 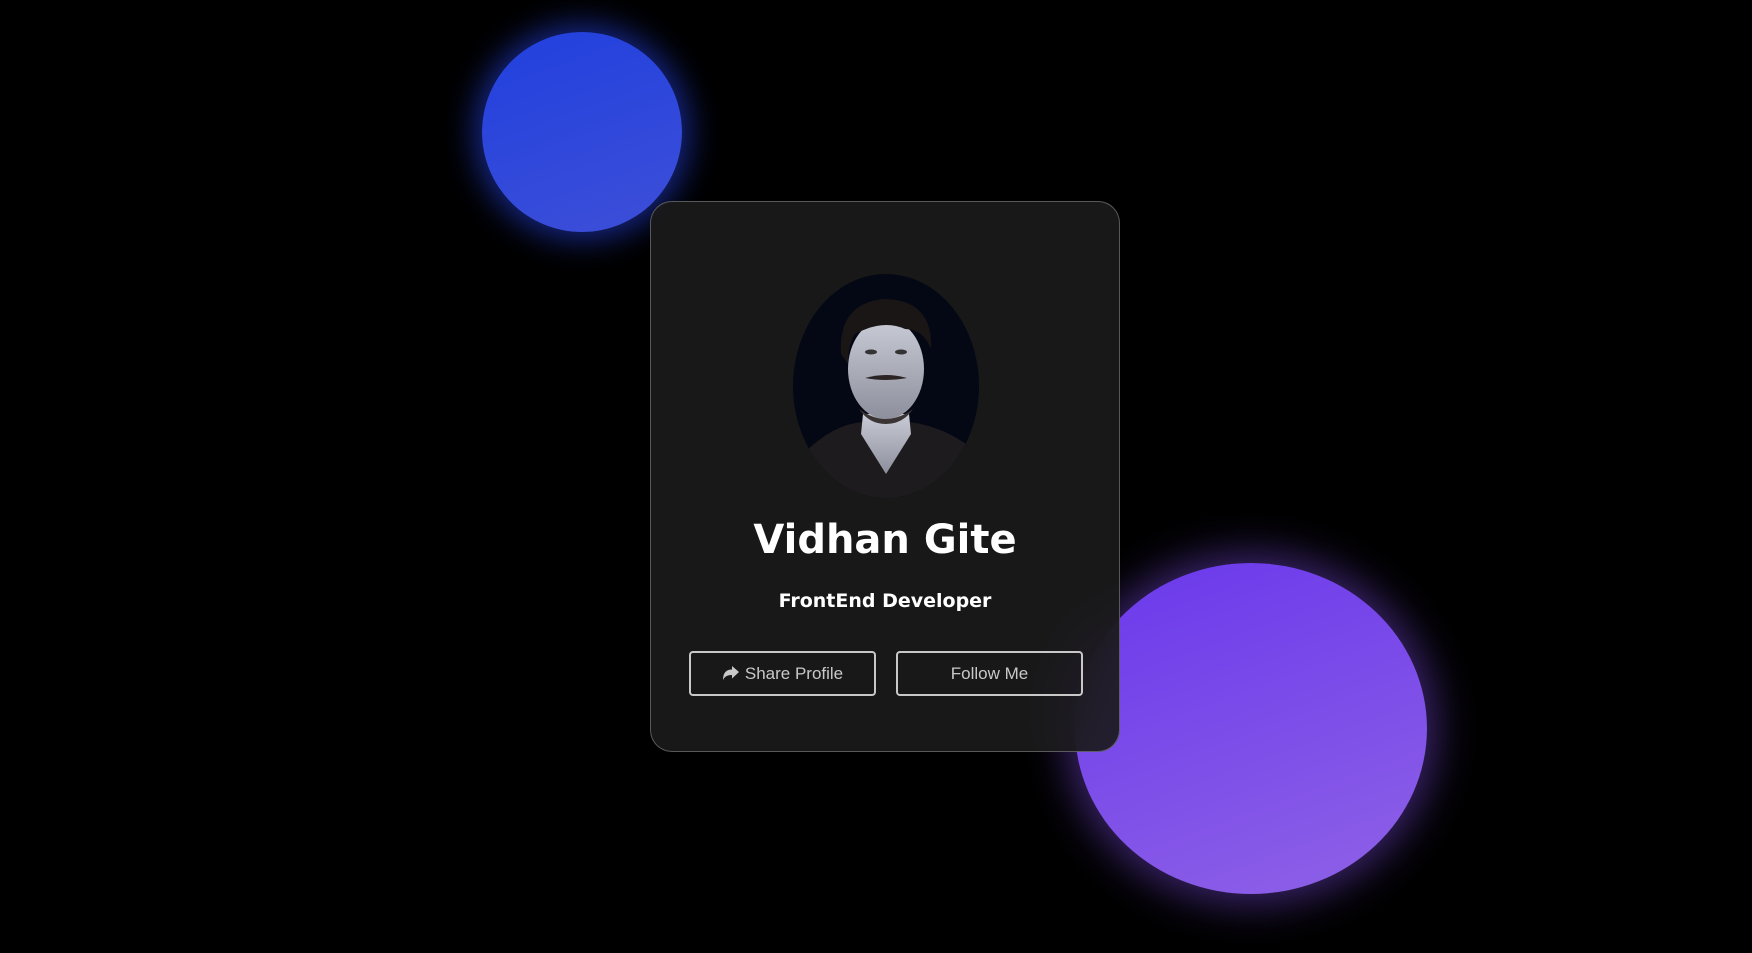 I want to click on purple-decor-circle, so click(x=1251, y=728).